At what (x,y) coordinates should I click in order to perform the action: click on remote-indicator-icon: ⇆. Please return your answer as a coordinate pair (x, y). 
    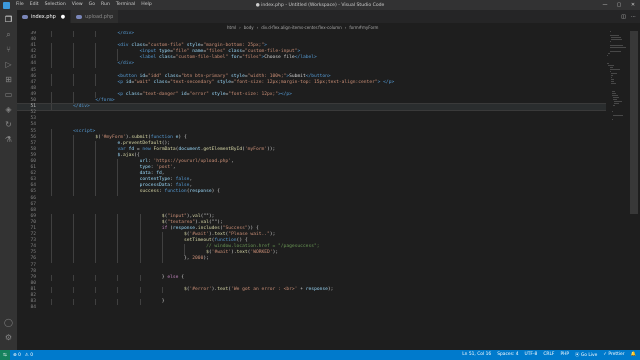
    Looking at the image, I should click on (5, 355).